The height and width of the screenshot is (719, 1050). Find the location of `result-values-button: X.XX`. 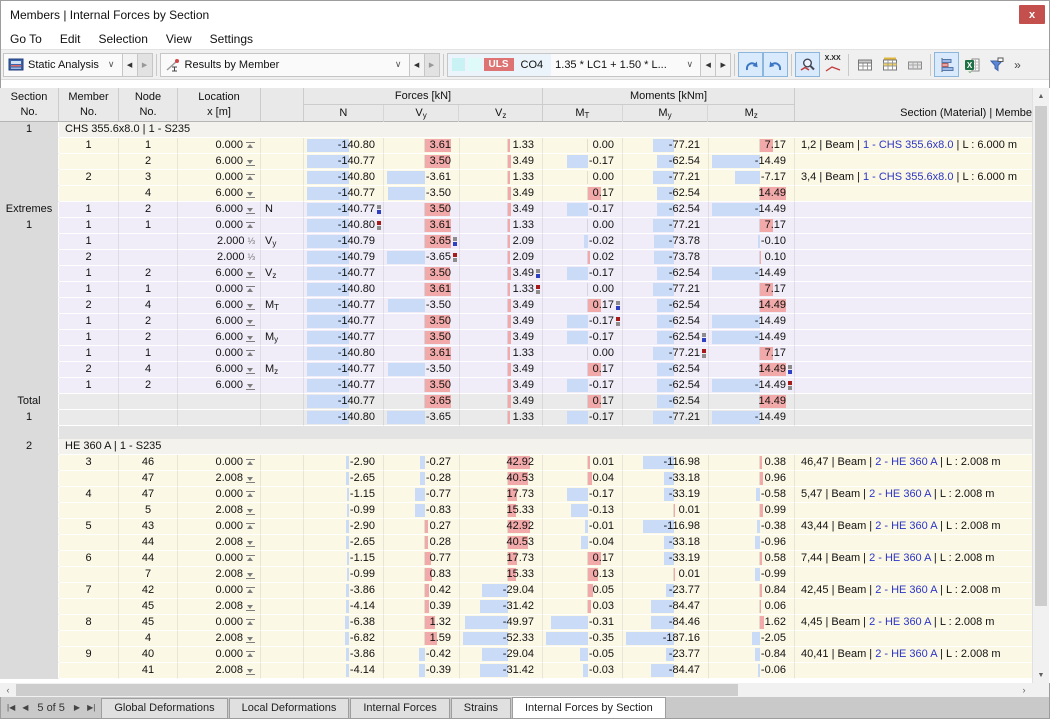

result-values-button: X.XX is located at coordinates (832, 64).